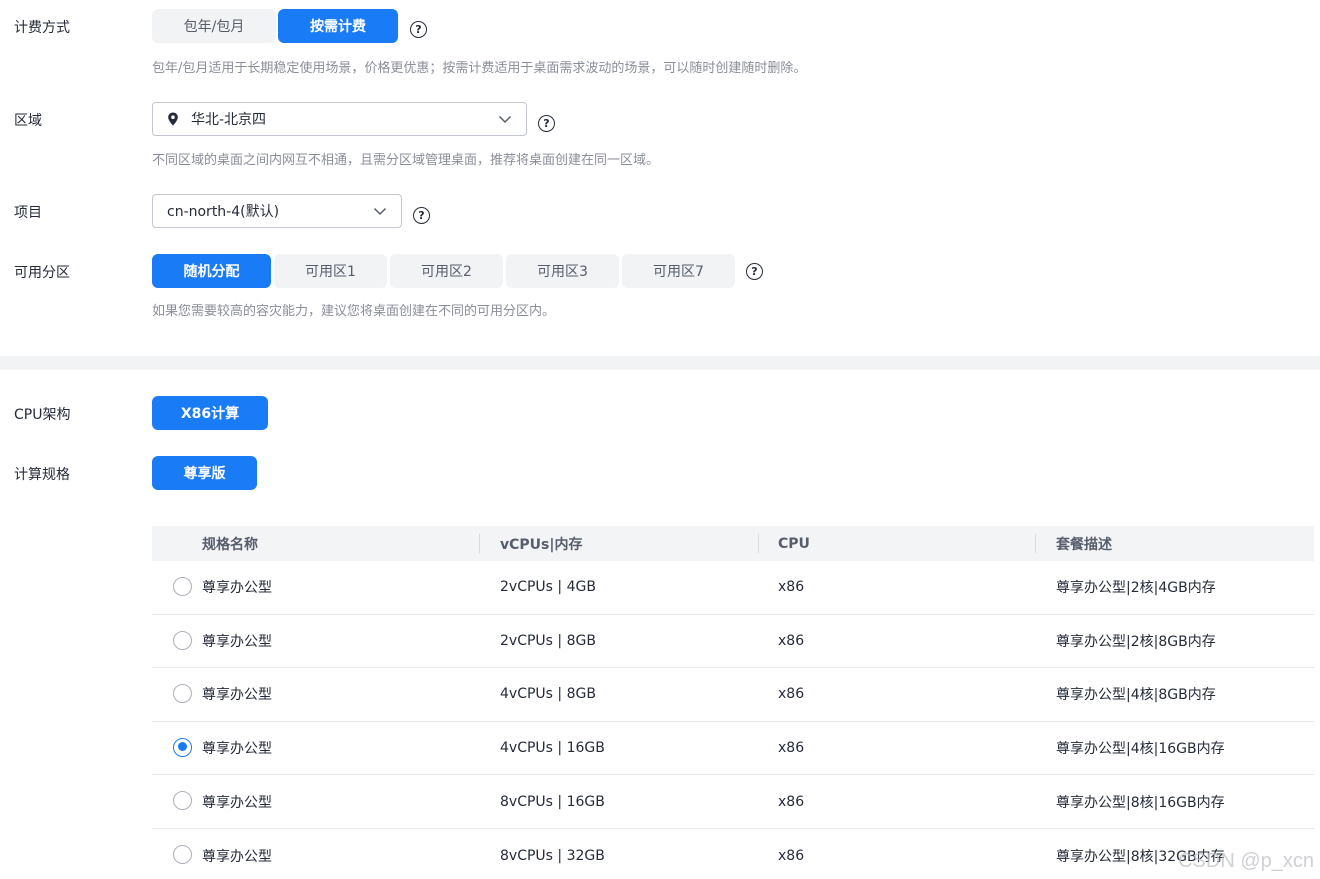 The height and width of the screenshot is (879, 1320). Describe the element at coordinates (330, 271) in the screenshot. I see `az-option-1: 可用区1` at that location.